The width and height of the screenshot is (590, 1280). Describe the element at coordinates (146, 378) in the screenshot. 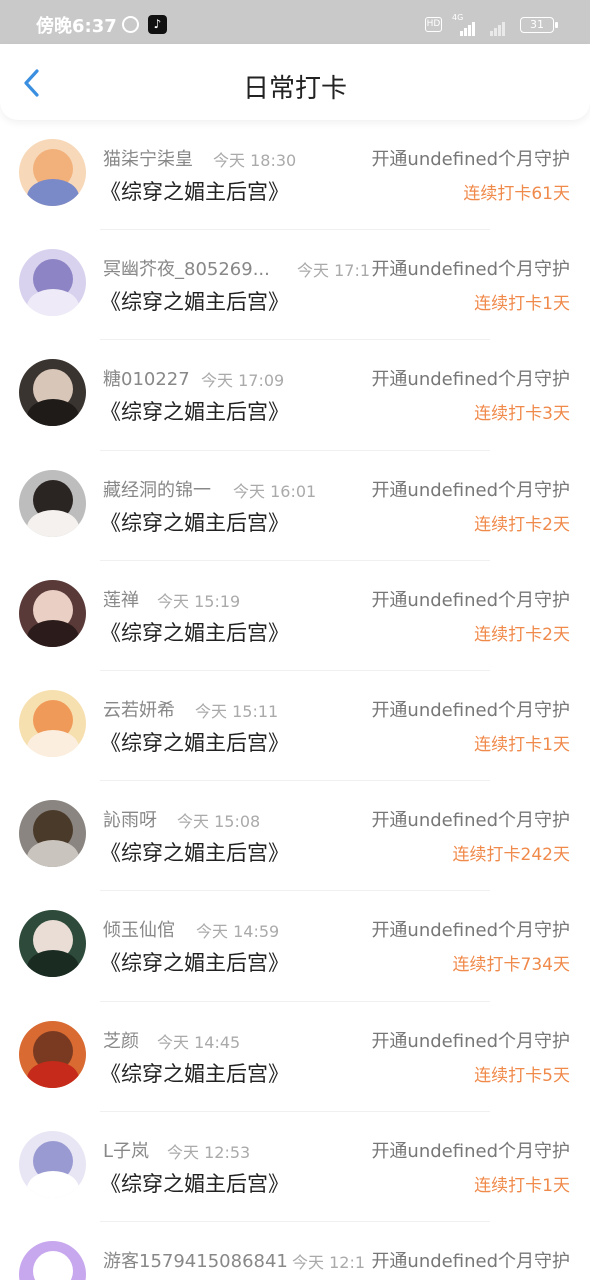

I see `username: 糖010227` at that location.